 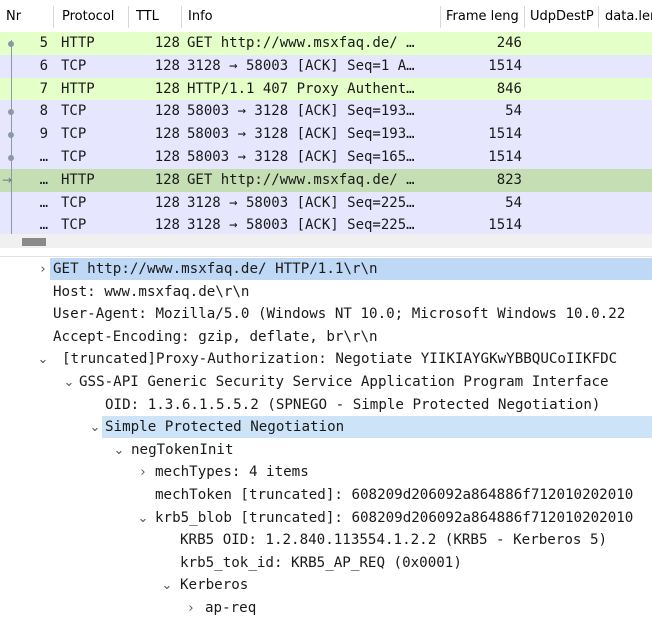 What do you see at coordinates (326, 241) in the screenshot?
I see `horizontal-scrollbar` at bounding box center [326, 241].